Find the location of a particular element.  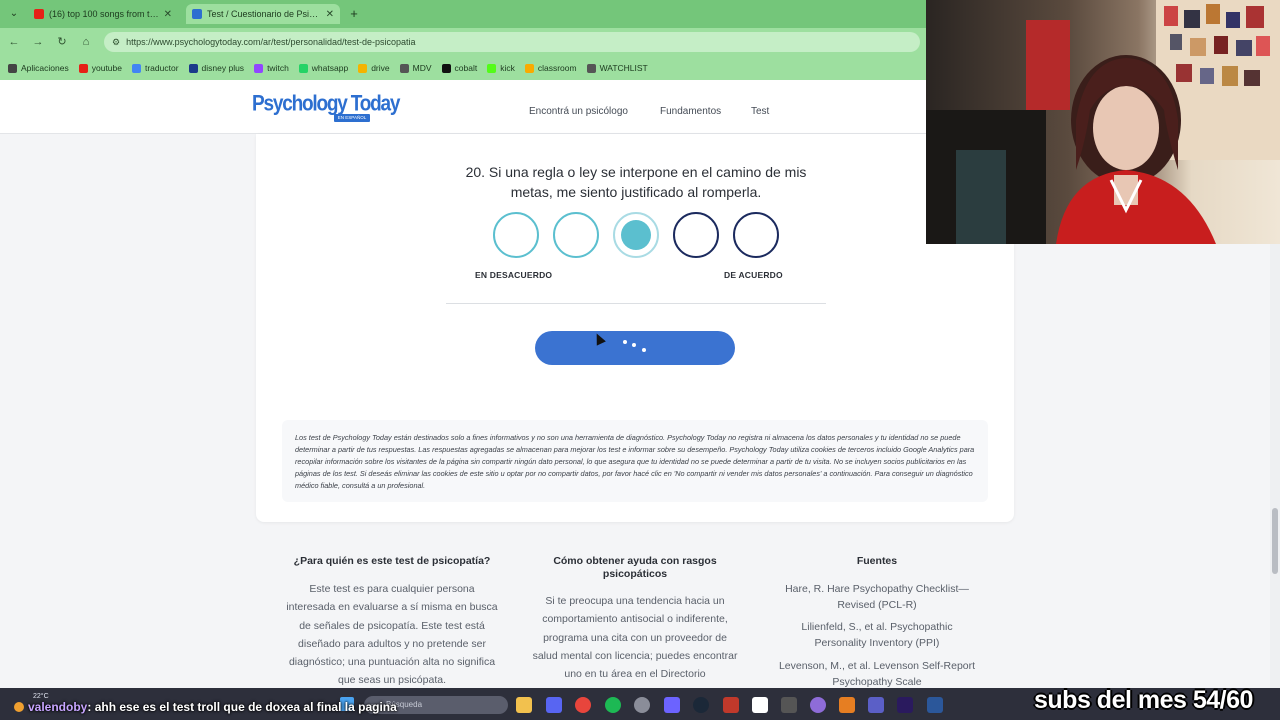

bookmark-label: MDV is located at coordinates (422, 68).